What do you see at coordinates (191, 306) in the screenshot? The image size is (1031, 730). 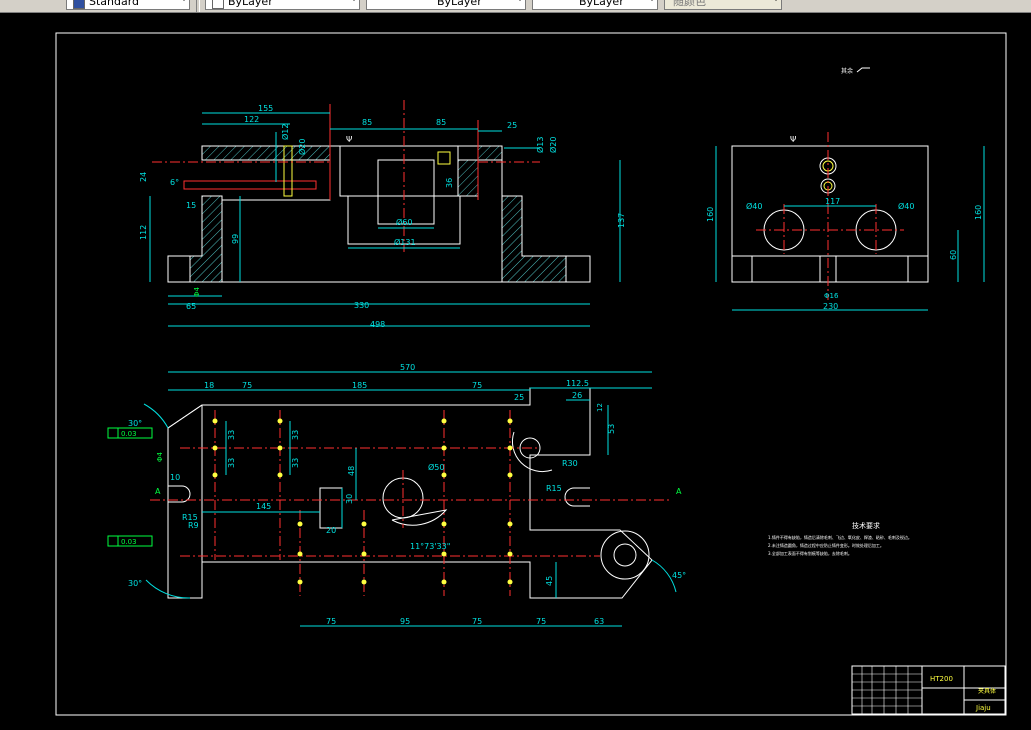 I see `dim-text: 65` at bounding box center [191, 306].